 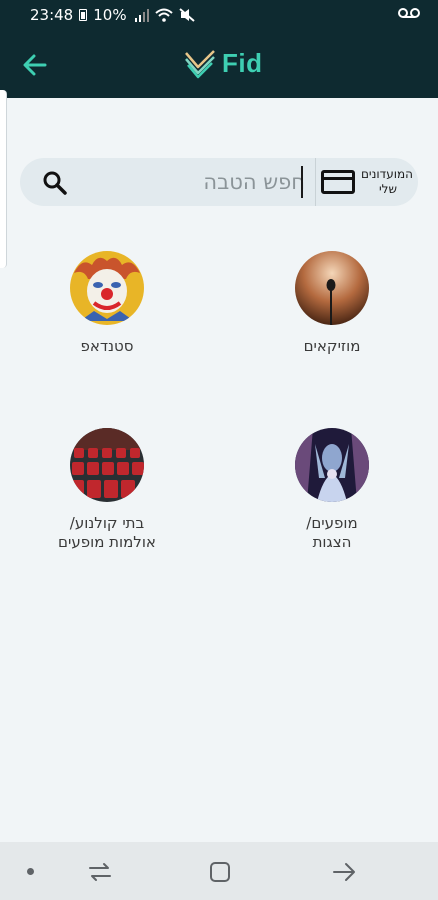 I want to click on search-icon, so click(x=55, y=183).